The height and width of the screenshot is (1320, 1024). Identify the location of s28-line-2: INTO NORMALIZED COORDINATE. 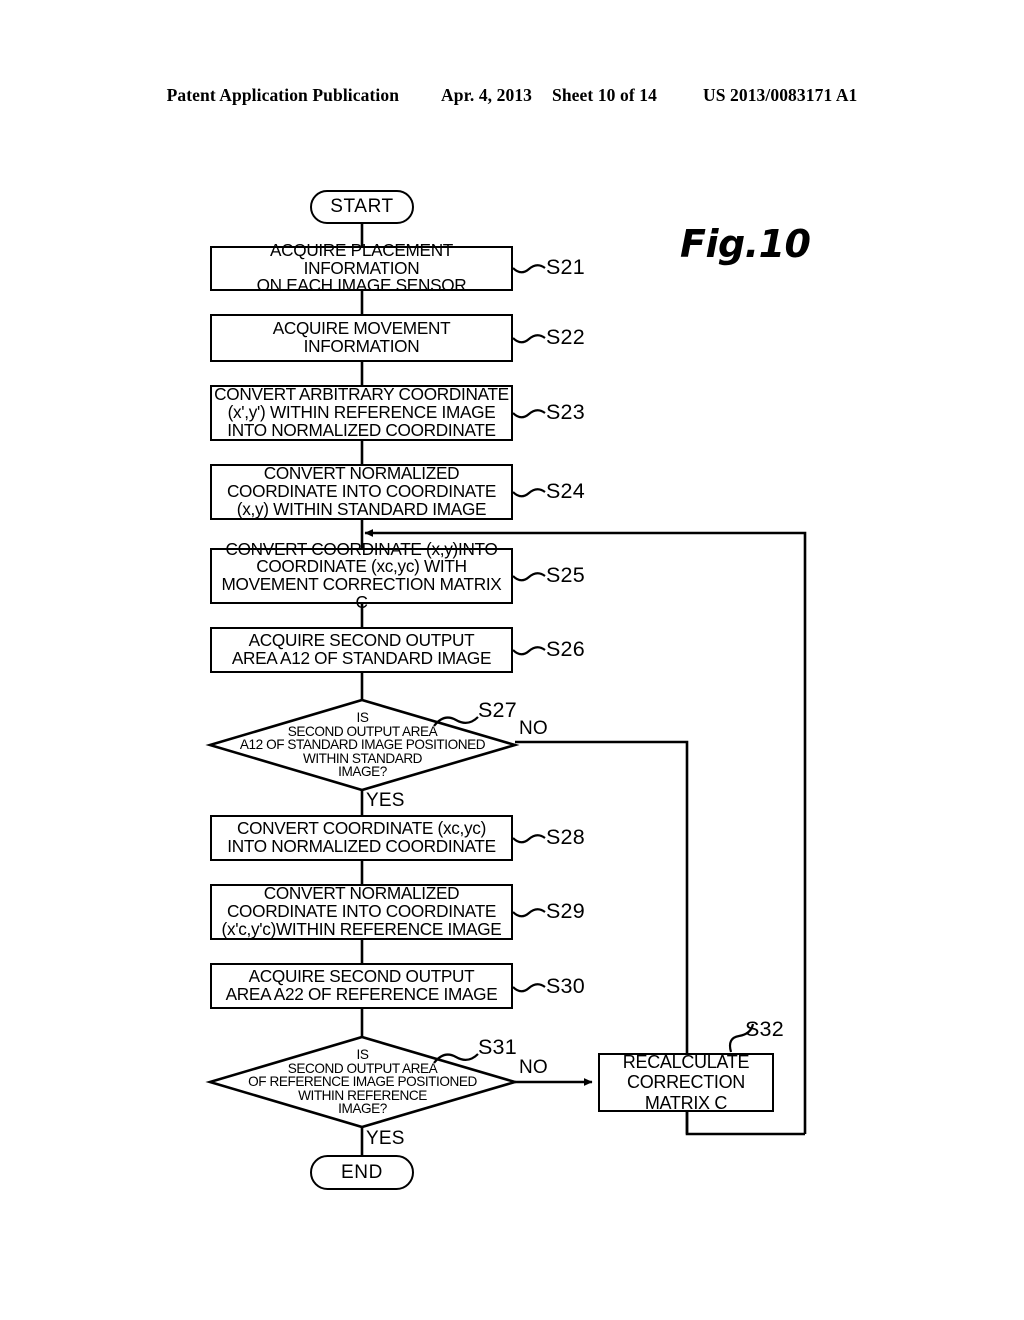
(361, 846).